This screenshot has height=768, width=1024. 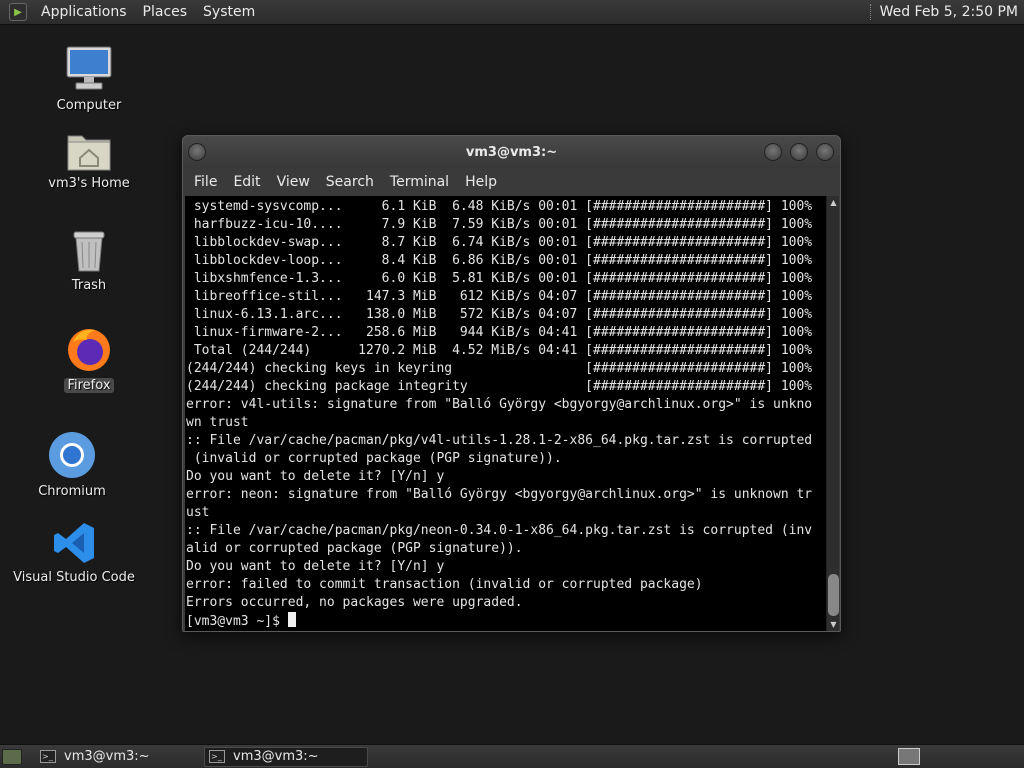 What do you see at coordinates (291, 619) in the screenshot?
I see `text-cursor` at bounding box center [291, 619].